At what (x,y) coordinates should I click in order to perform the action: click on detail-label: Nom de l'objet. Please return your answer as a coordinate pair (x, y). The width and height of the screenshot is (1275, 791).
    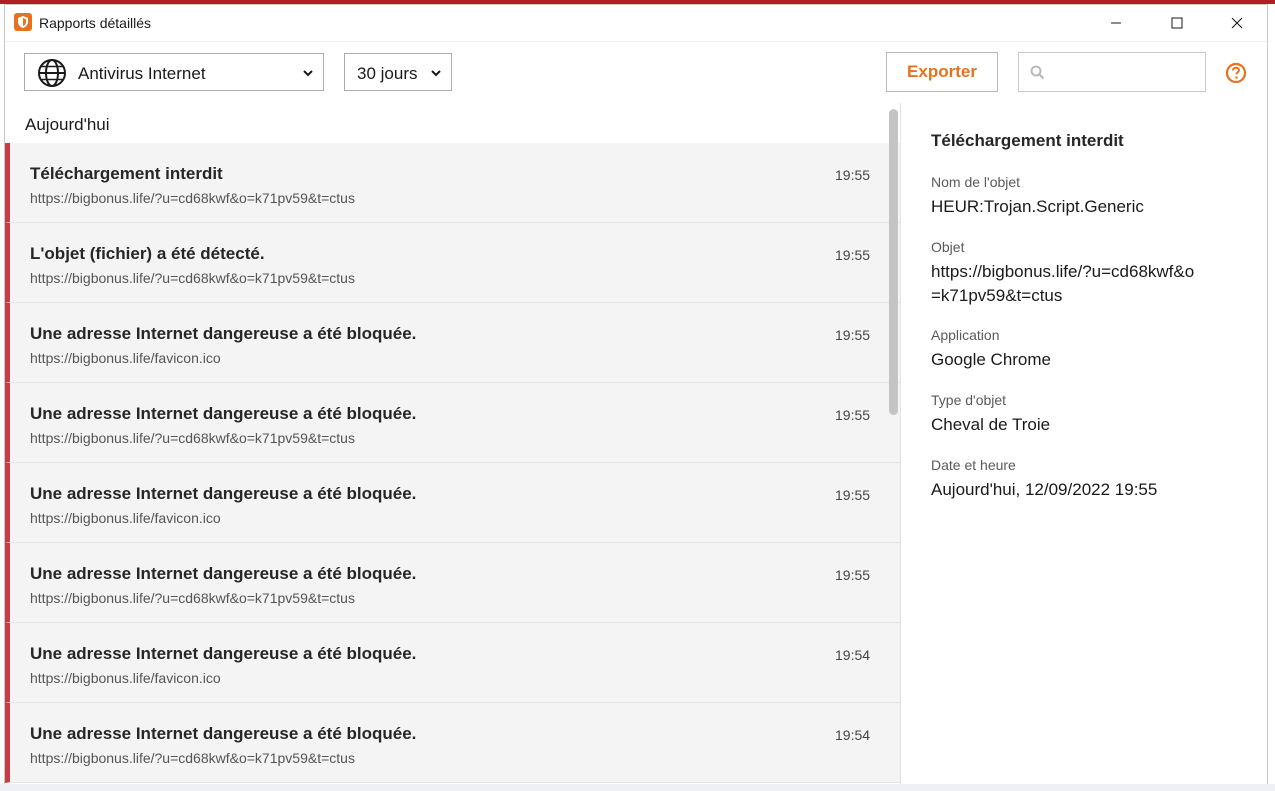
    Looking at the image, I should click on (976, 182).